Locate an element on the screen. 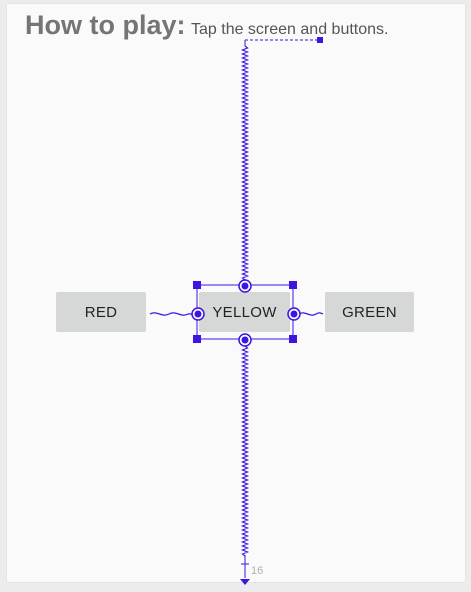  yellow-button: YELLOW is located at coordinates (244, 312).